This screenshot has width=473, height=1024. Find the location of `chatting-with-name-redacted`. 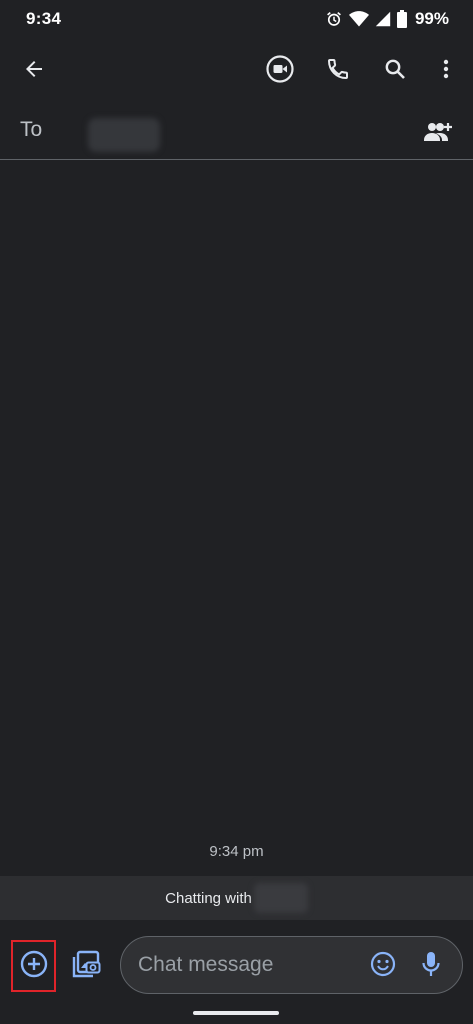

chatting-with-name-redacted is located at coordinates (280, 898).